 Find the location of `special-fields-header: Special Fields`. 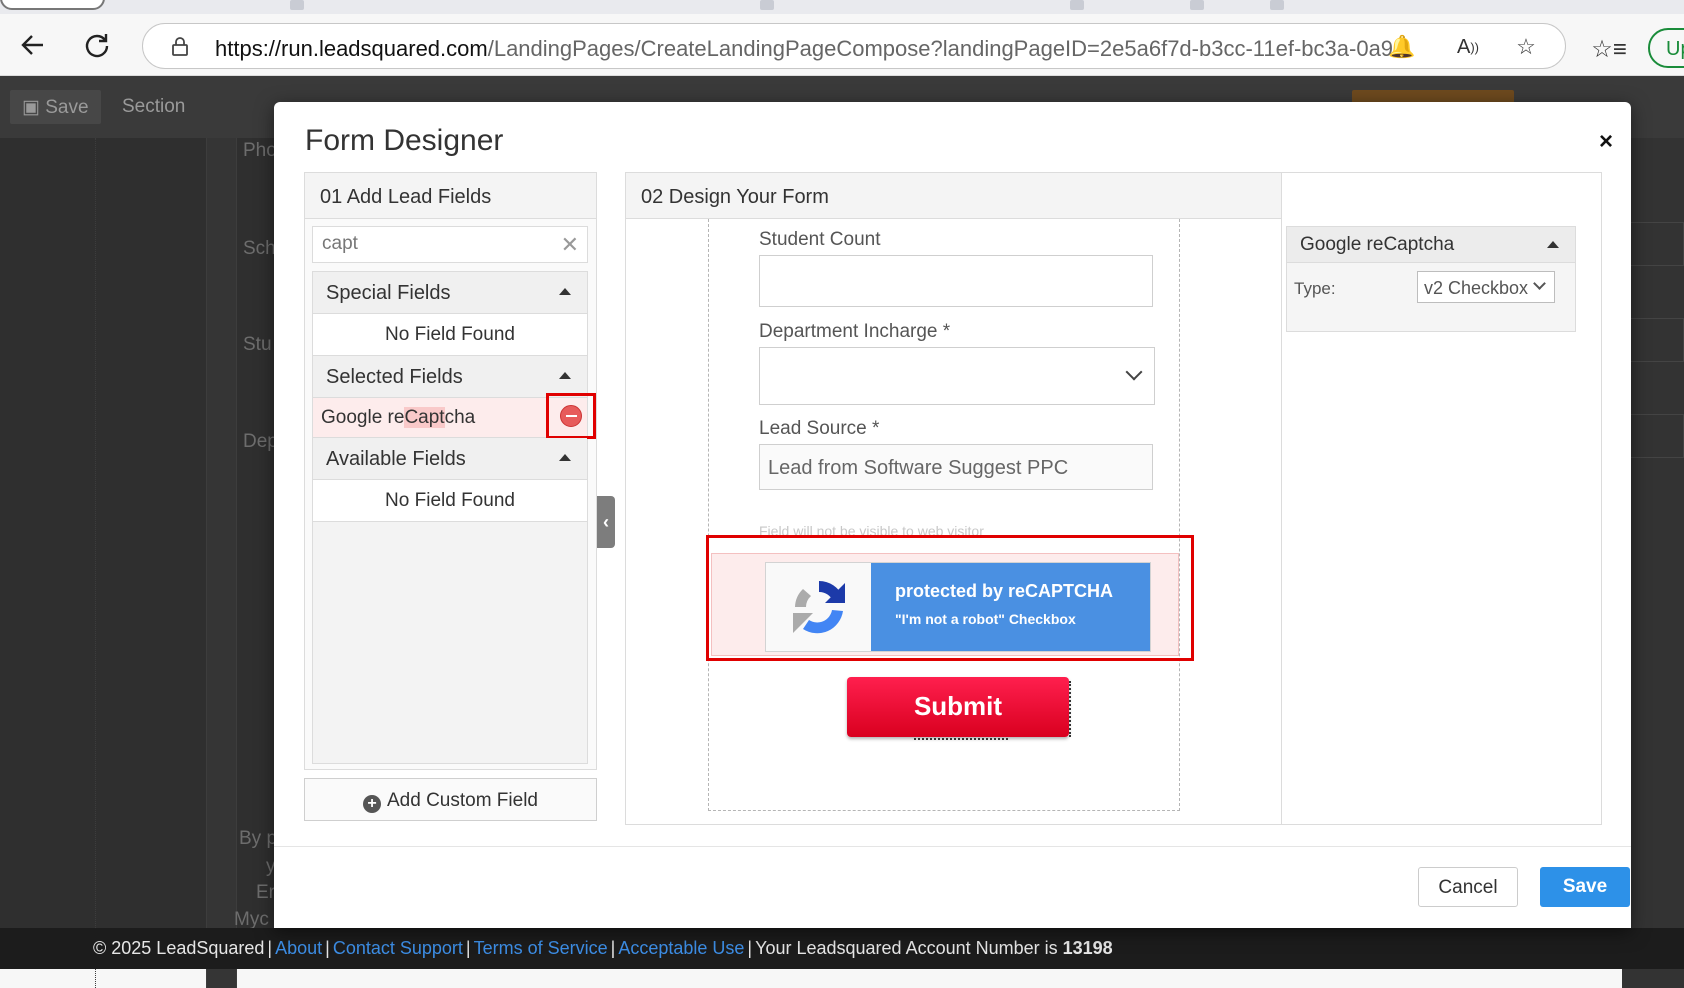

special-fields-header: Special Fields is located at coordinates (450, 293).